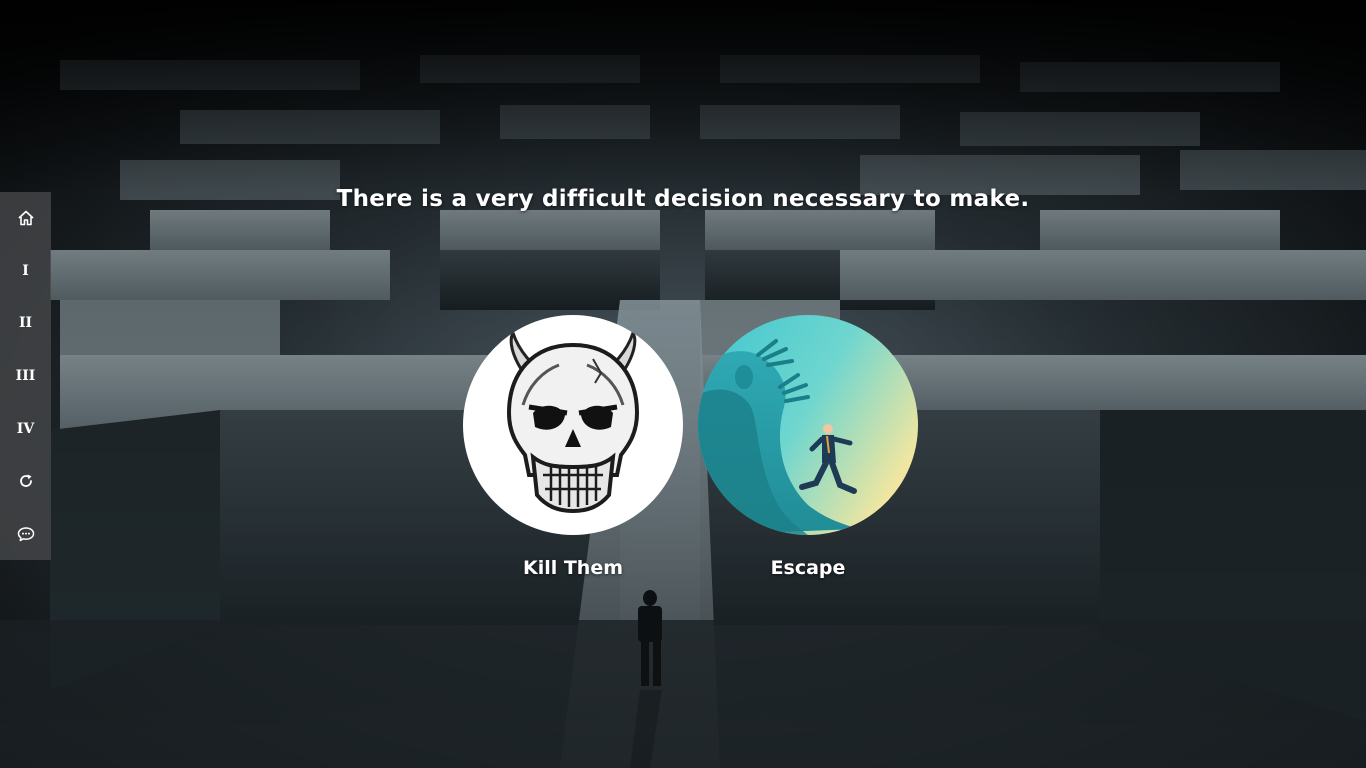  Describe the element at coordinates (573, 568) in the screenshot. I see `choice-label: Kill Them` at that location.